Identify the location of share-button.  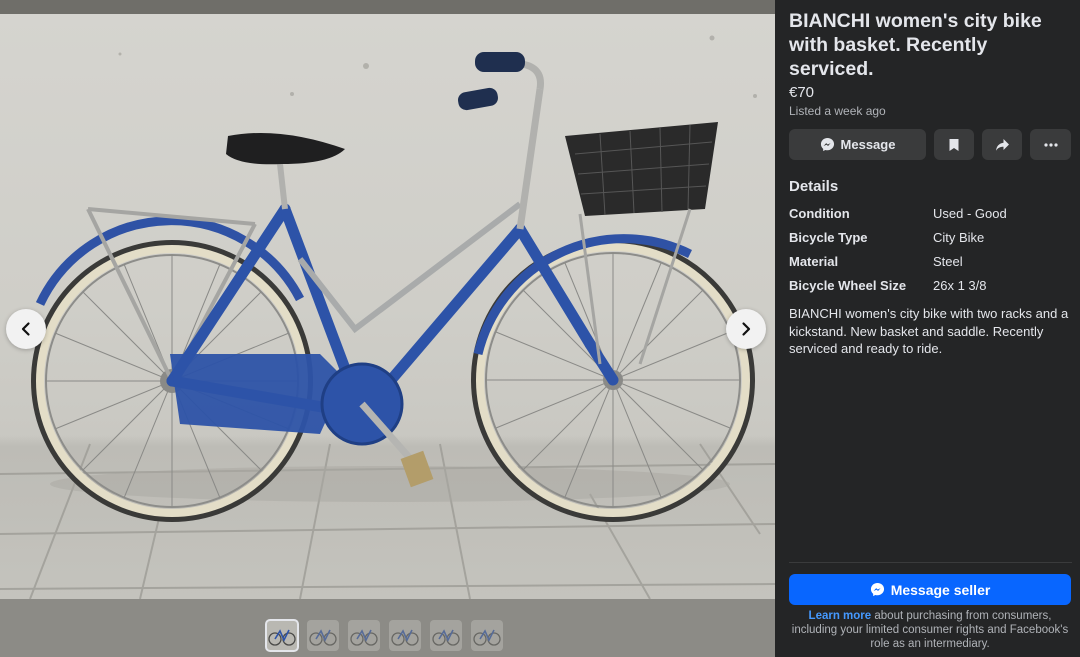
(1002, 144).